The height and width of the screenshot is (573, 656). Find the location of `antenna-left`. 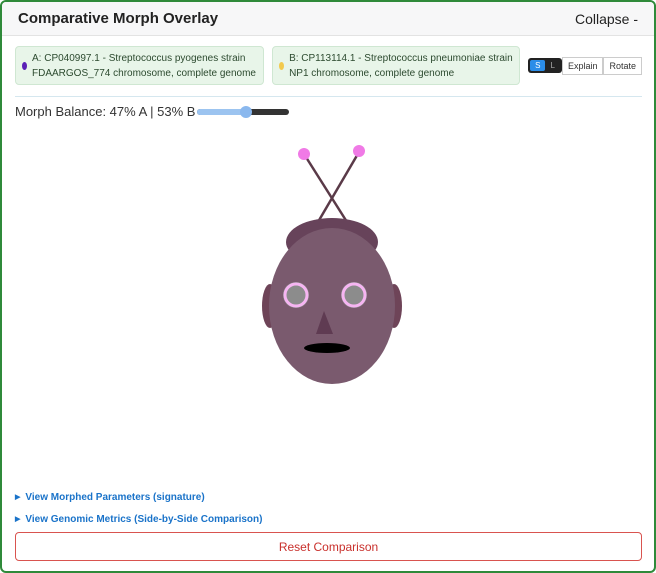

antenna-left is located at coordinates (325, 188).